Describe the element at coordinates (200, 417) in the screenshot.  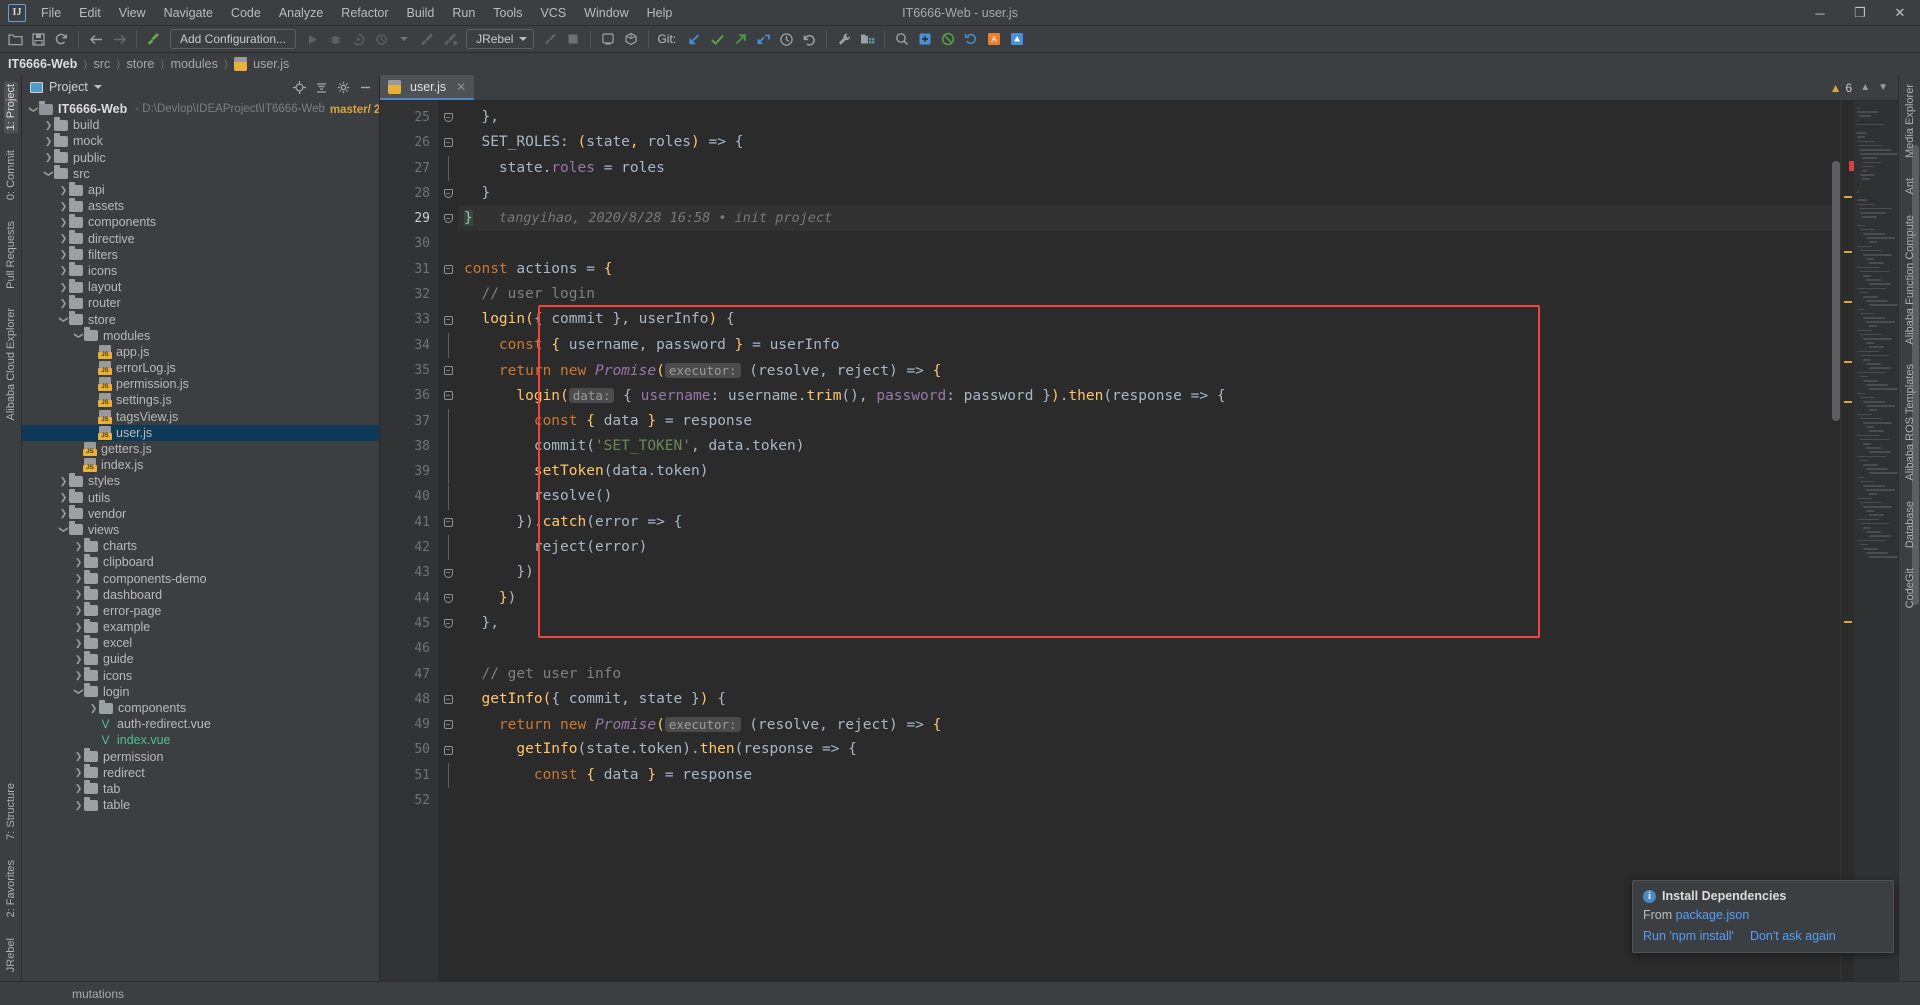
I see `tree-item-tagsview-js: tagsView.js` at that location.